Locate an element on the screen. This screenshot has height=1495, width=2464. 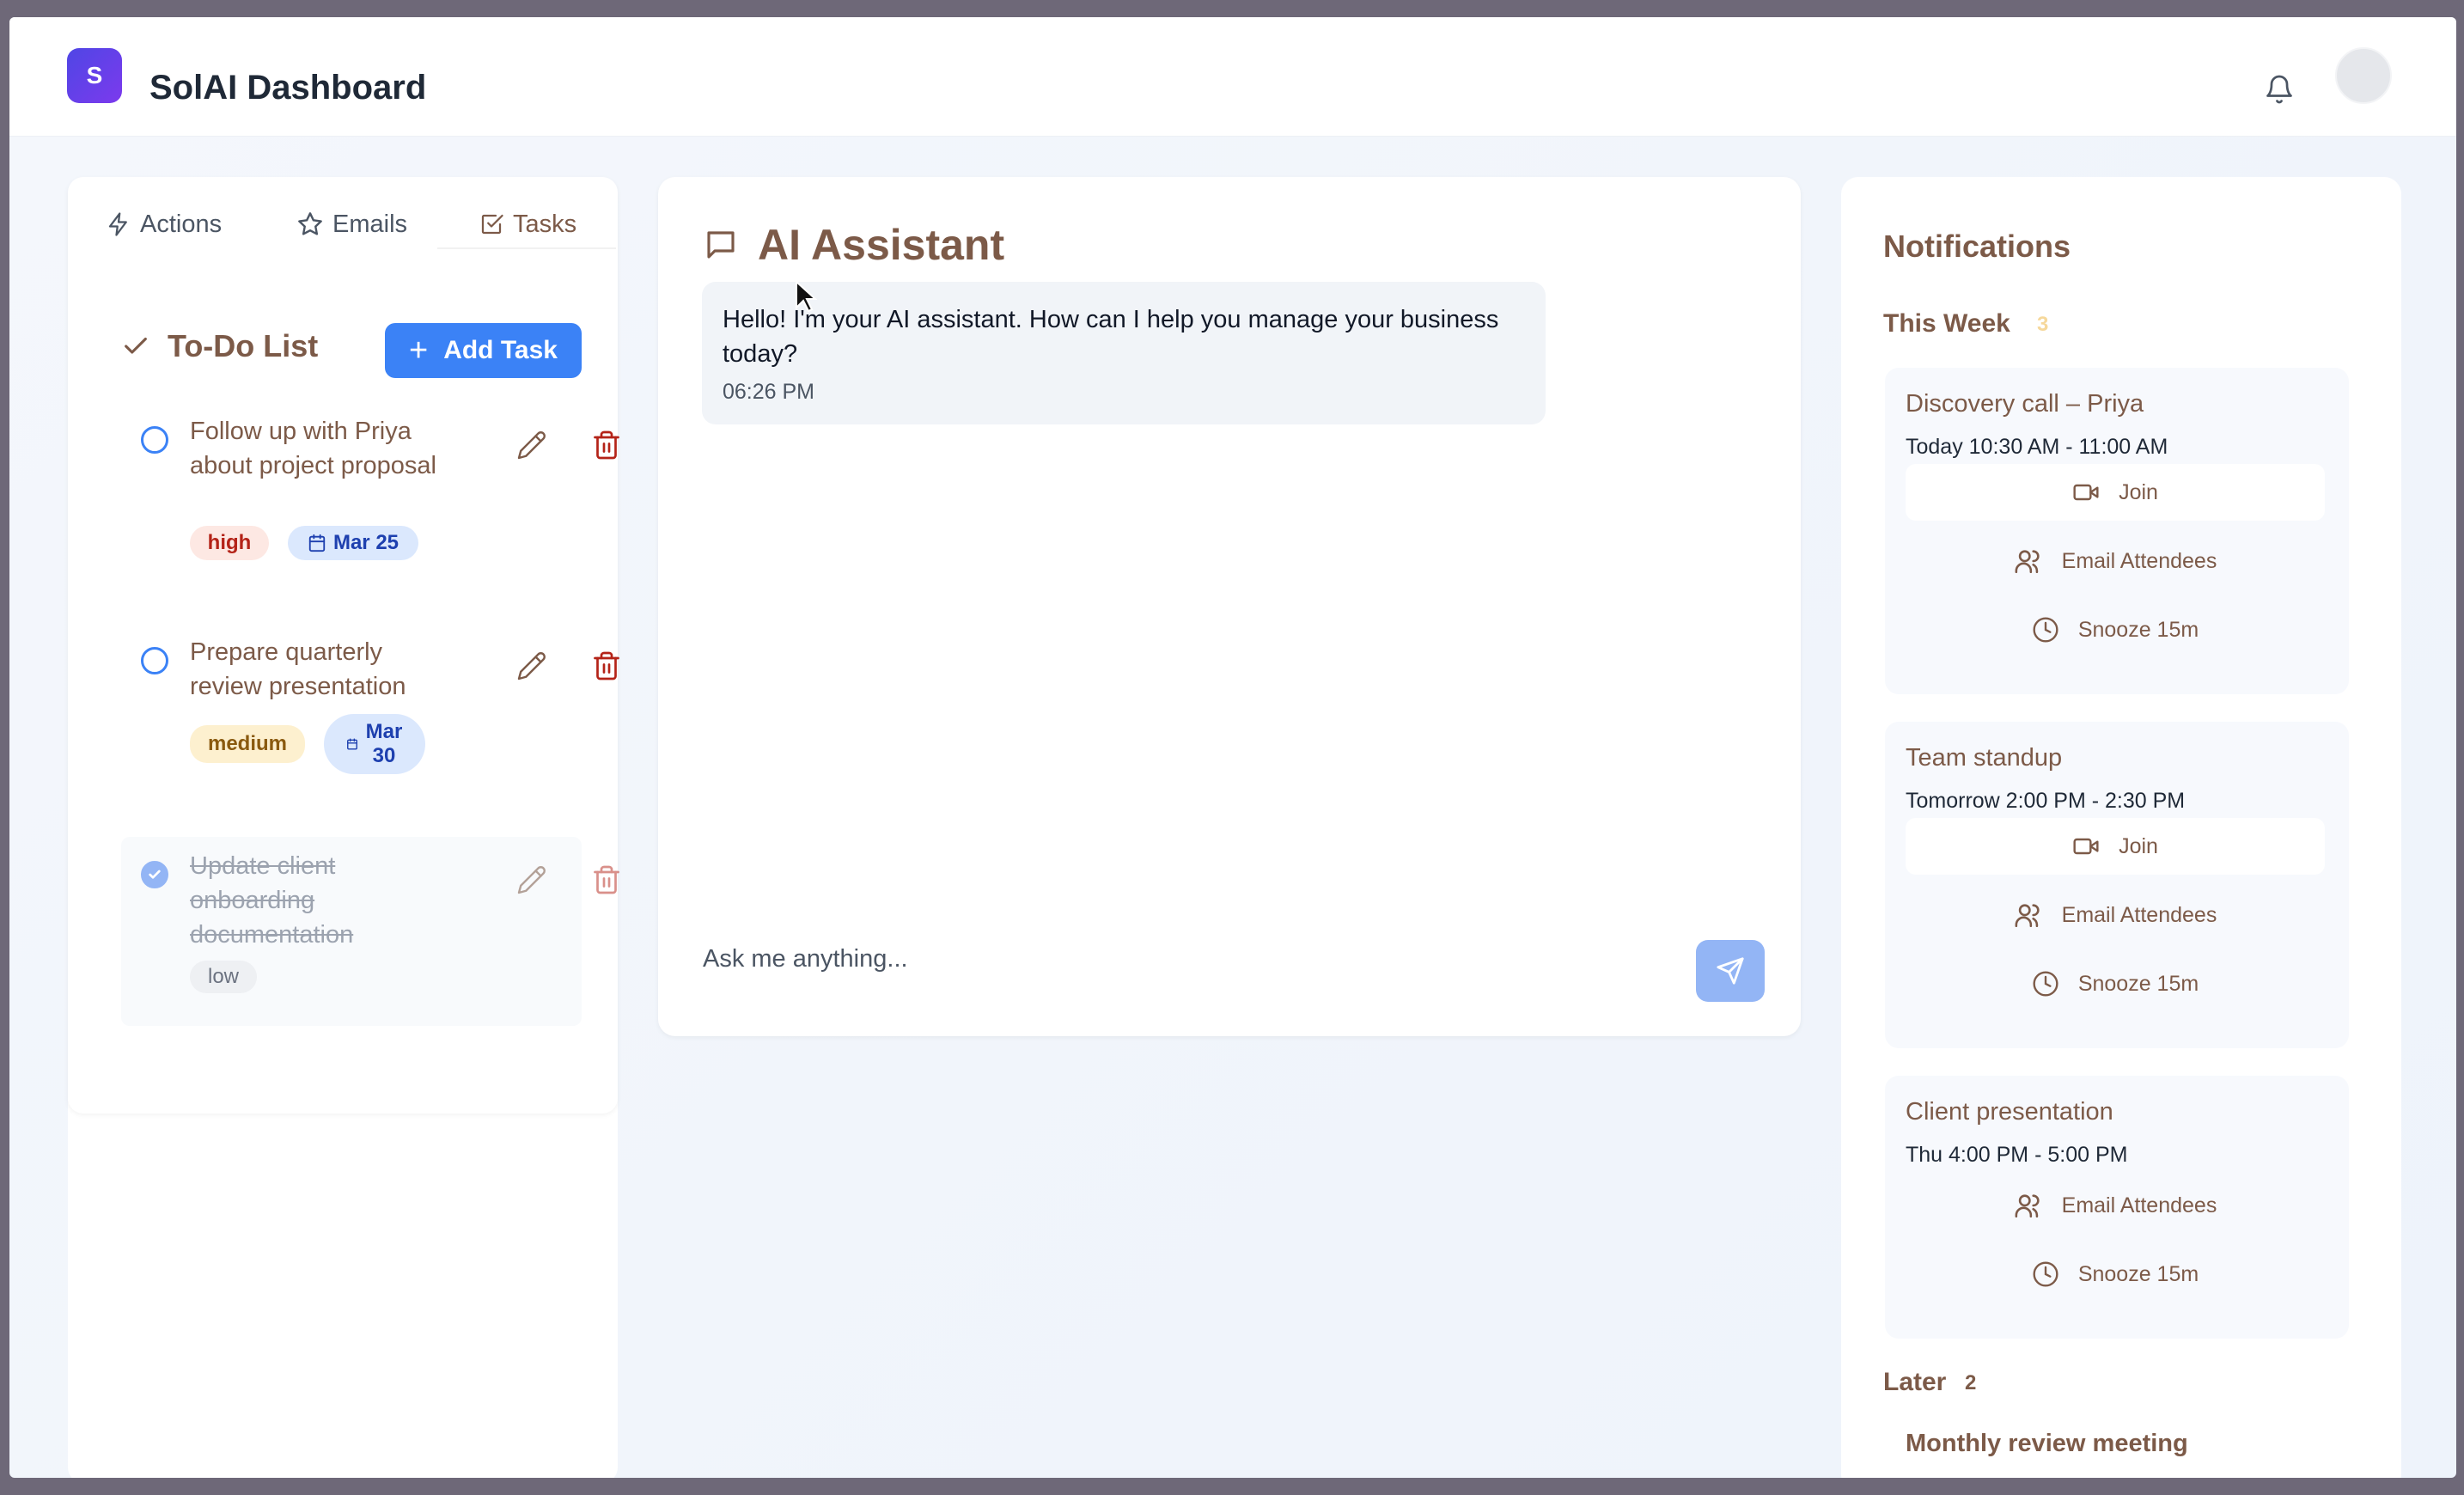
event-time: Today 10:30 AM - 11:00 AM is located at coordinates (2037, 447).